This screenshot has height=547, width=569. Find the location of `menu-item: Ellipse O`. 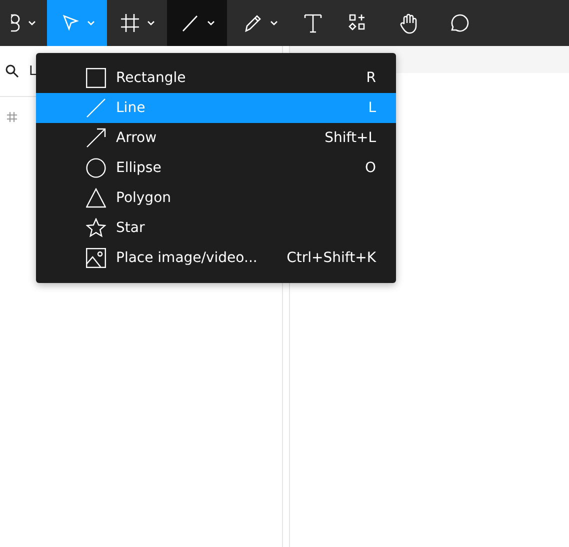

menu-item: Ellipse O is located at coordinates (216, 168).